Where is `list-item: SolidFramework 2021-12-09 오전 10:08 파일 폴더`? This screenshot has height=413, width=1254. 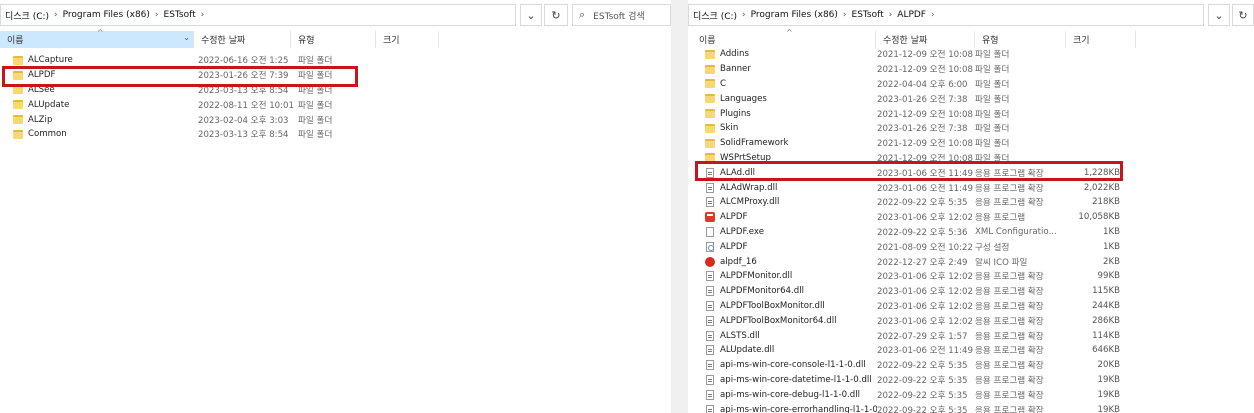
list-item: SolidFramework 2021-12-09 오전 10:08 파일 폴더 is located at coordinates (912, 143).